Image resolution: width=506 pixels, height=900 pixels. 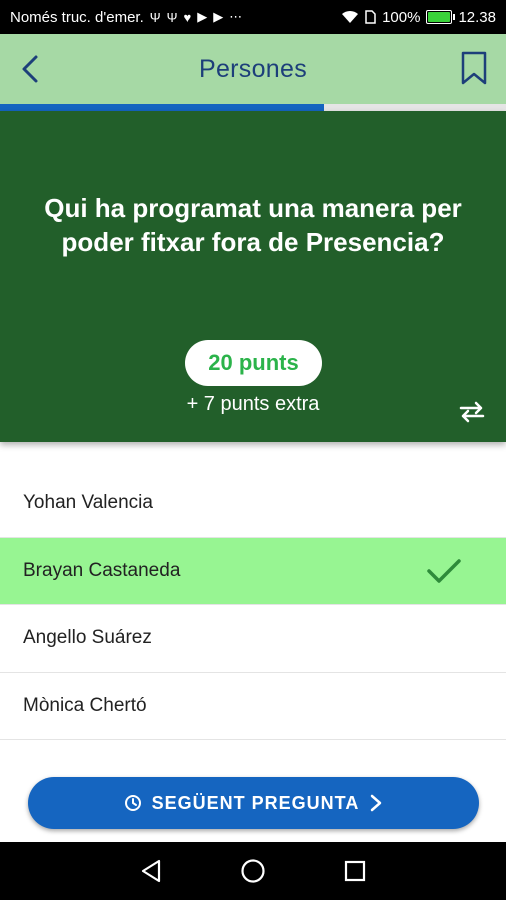 I want to click on next-question-label: SEGÜENT PREGUNTA, so click(x=255, y=802).